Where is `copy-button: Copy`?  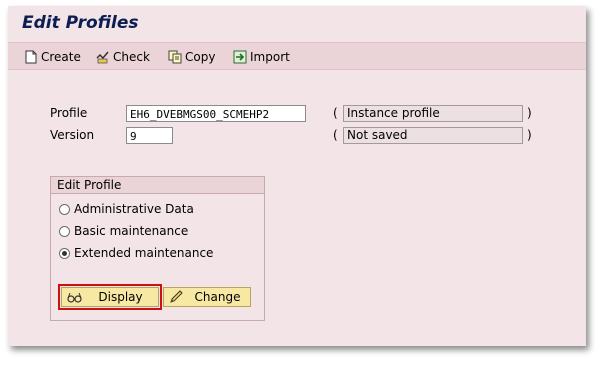
copy-button: Copy is located at coordinates (191, 57).